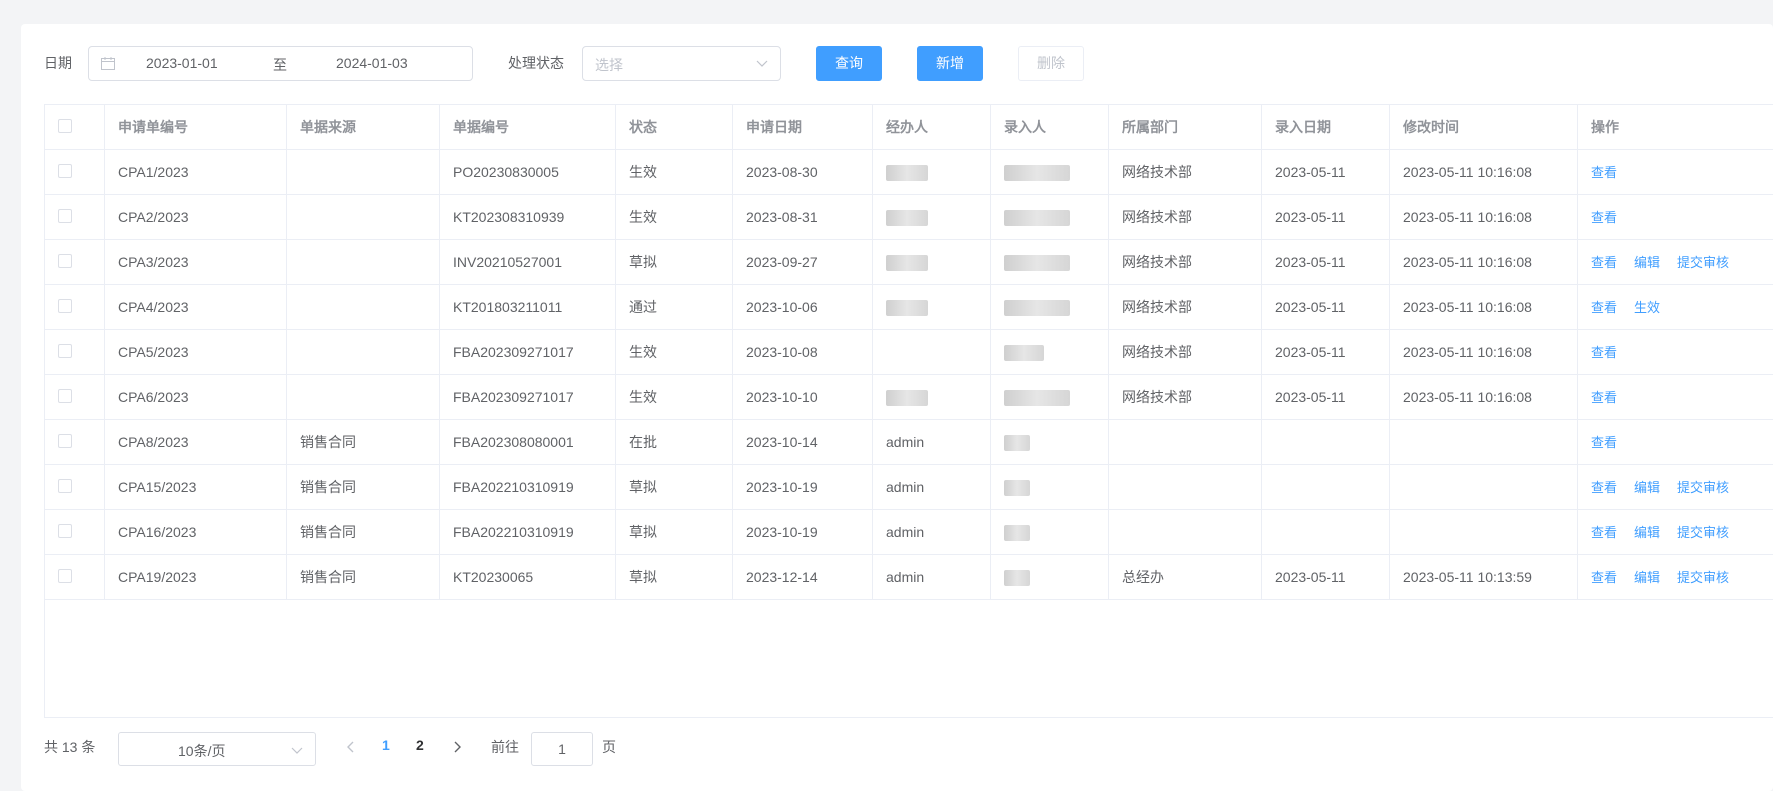 The image size is (1773, 791). Describe the element at coordinates (674, 127) in the screenshot. I see `header-status: 状态` at that location.